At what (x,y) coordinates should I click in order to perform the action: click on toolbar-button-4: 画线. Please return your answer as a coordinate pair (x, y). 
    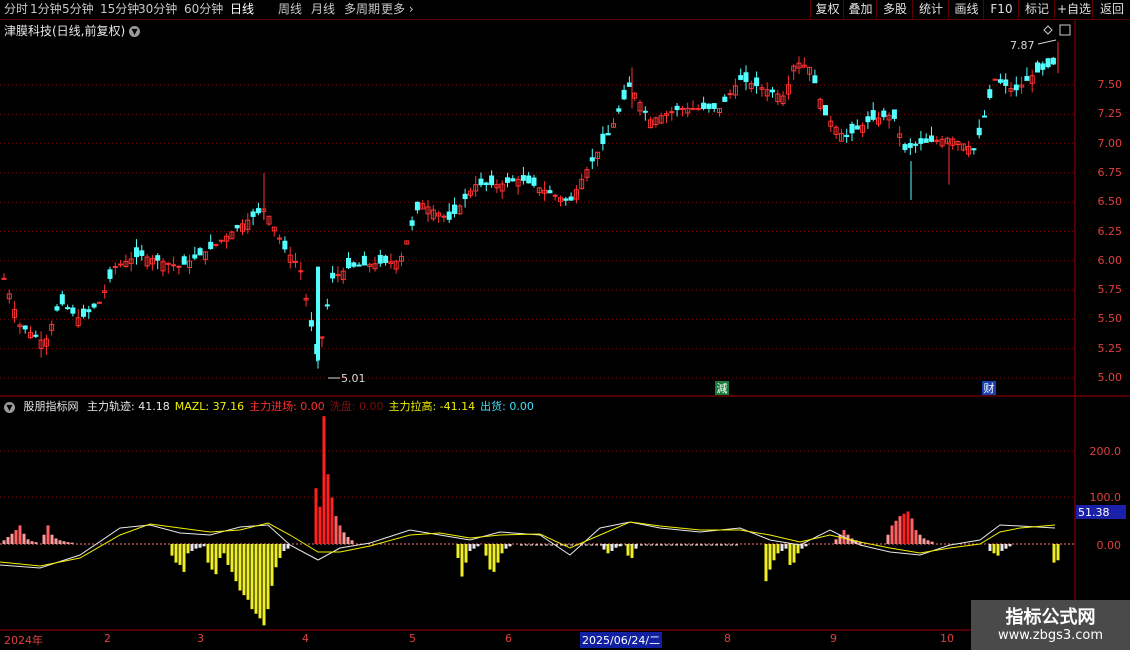
    Looking at the image, I should click on (966, 9).